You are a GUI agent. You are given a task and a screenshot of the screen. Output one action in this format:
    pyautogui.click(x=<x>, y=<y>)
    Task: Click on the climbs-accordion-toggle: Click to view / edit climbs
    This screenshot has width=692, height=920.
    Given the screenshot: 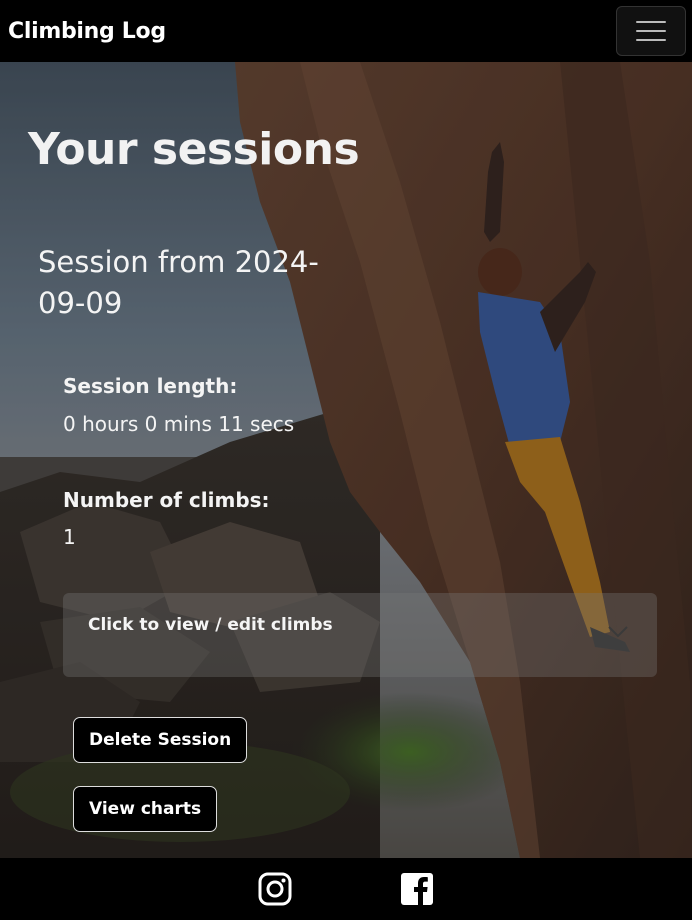 What is the action you would take?
    pyautogui.click(x=360, y=635)
    